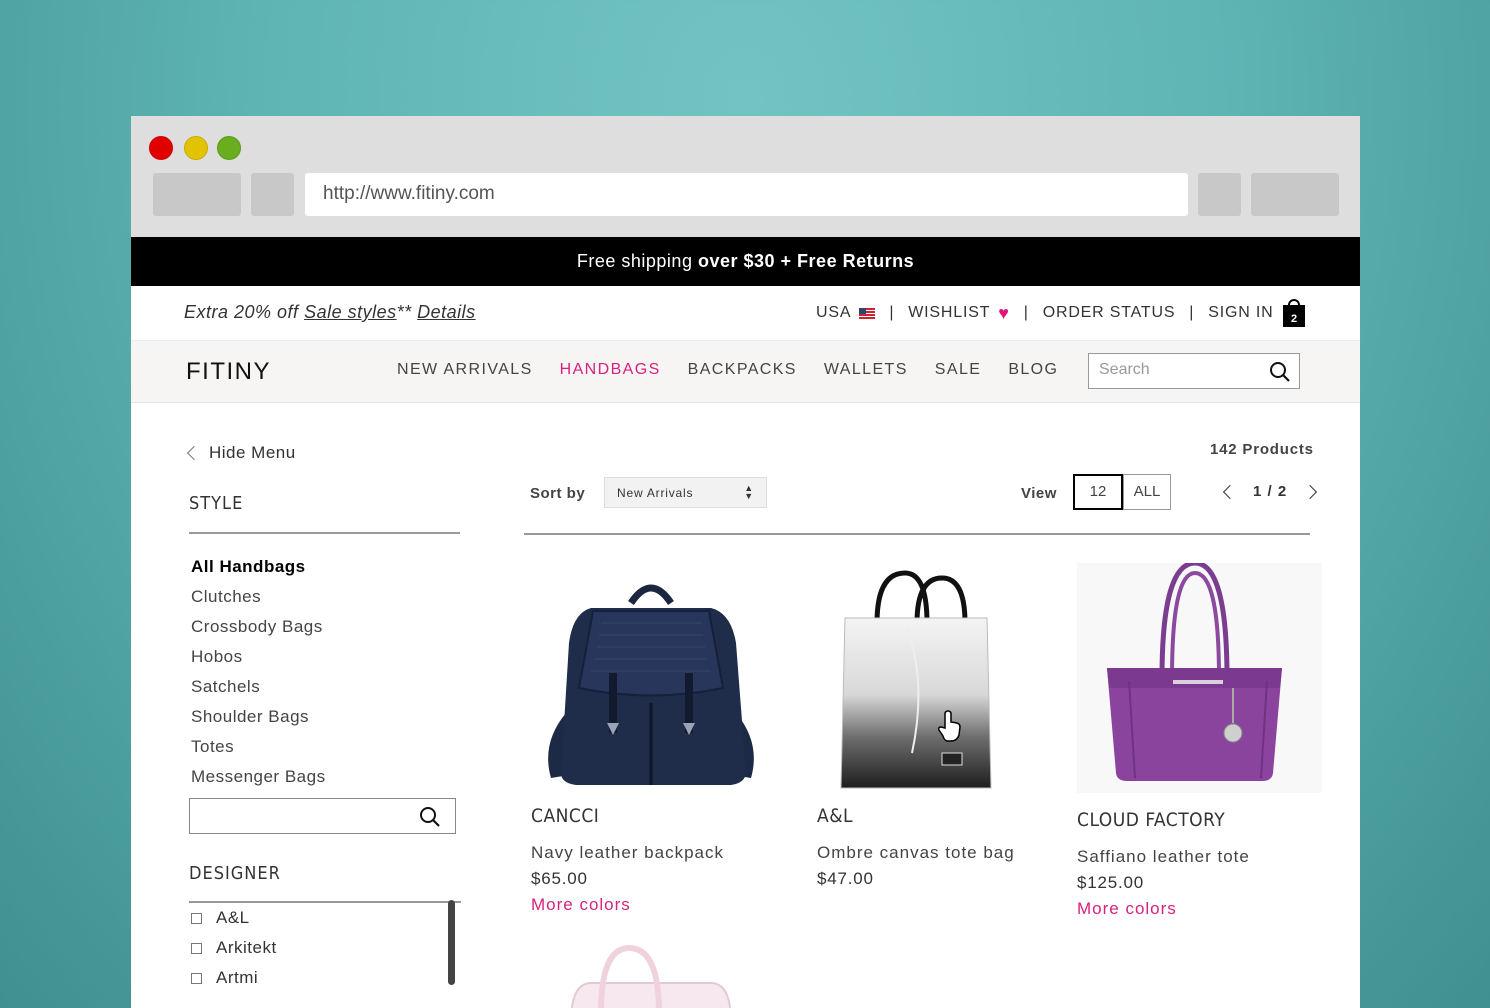  I want to click on product-brand: CANCCI, so click(651, 816).